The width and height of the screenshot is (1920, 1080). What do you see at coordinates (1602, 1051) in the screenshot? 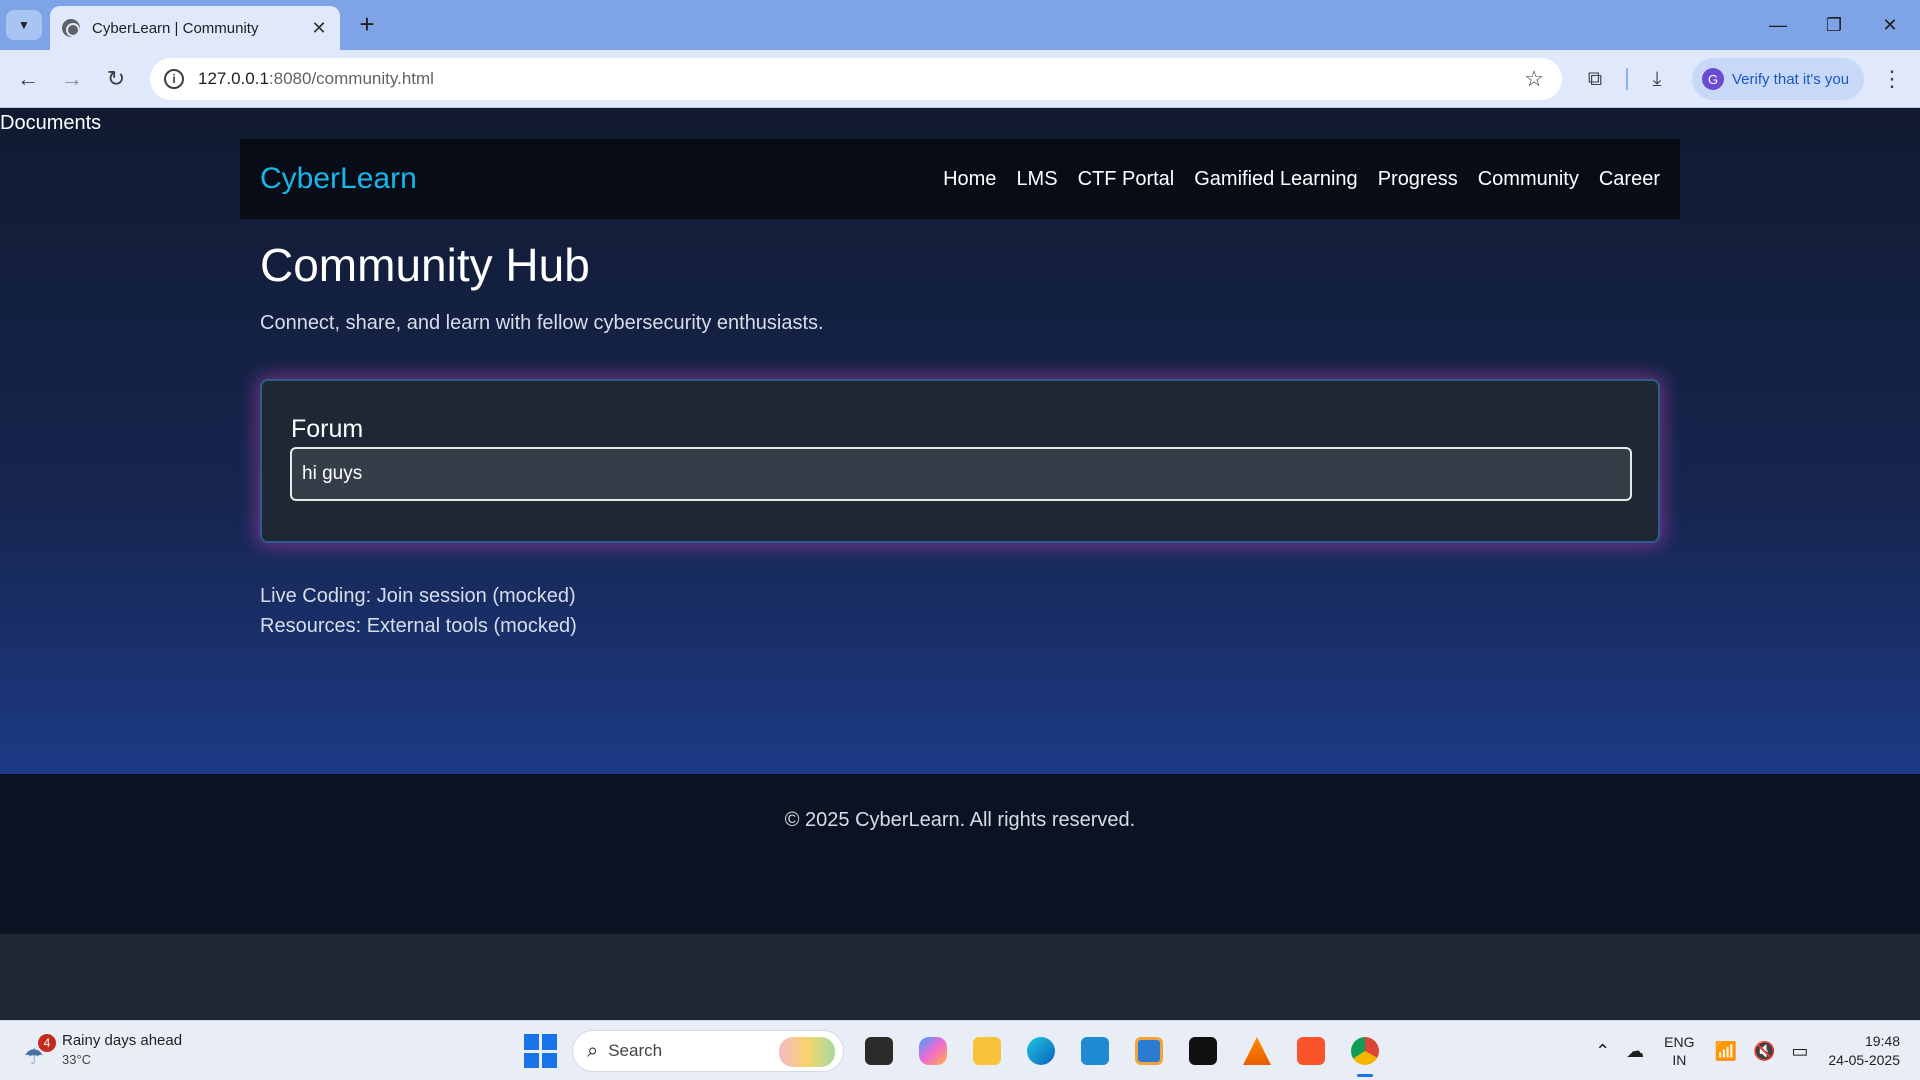
I see `chevron-up-icon: ⌃` at bounding box center [1602, 1051].